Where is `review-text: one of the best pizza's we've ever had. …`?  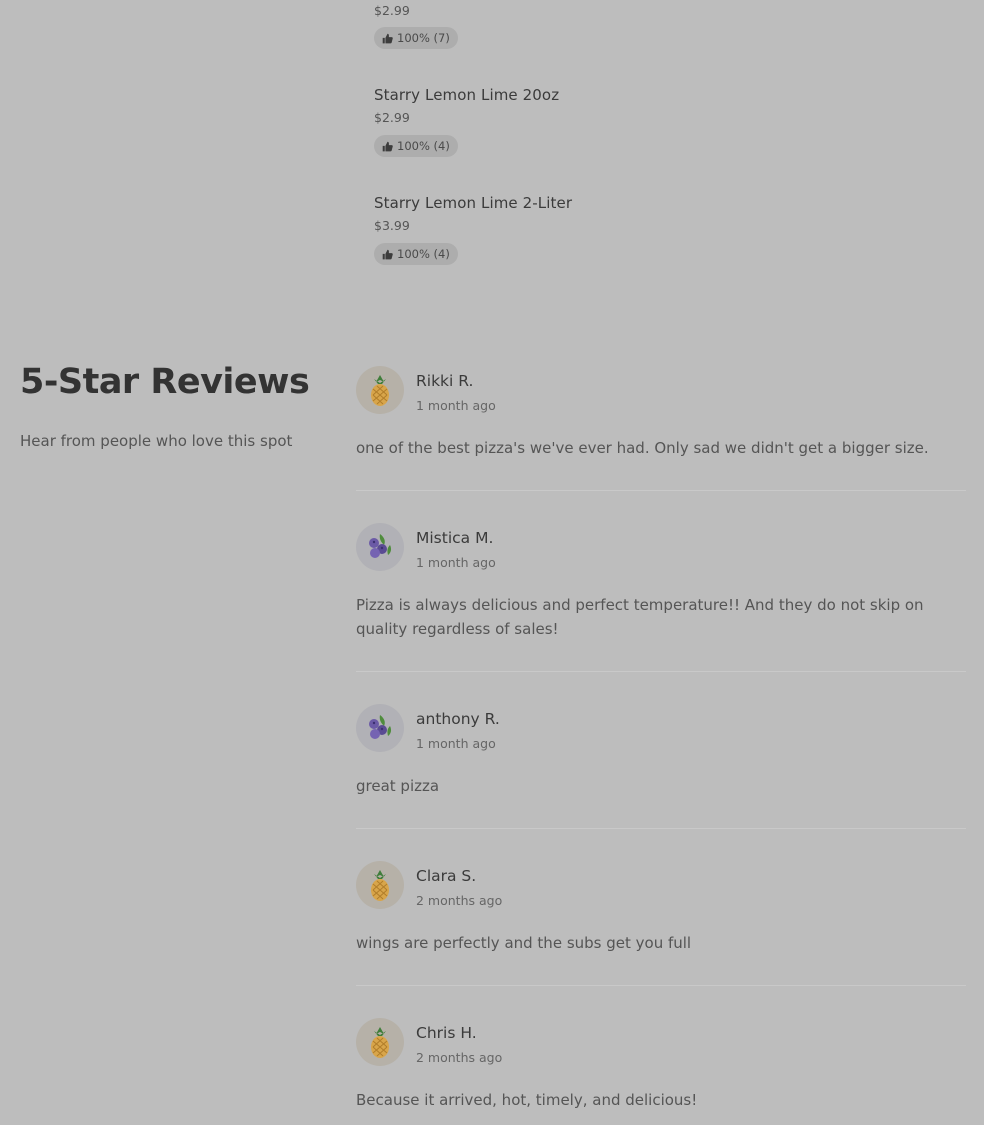
review-text: one of the best pizza's we've ever had. … is located at coordinates (642, 448).